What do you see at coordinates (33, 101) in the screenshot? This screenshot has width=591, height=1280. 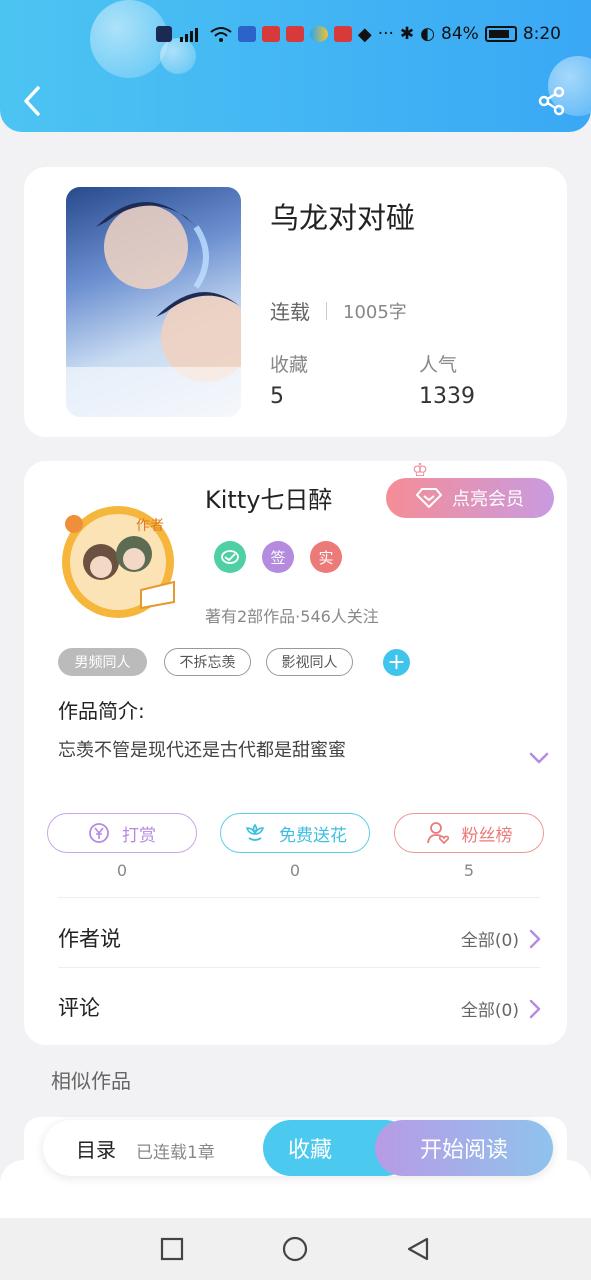 I see `back-arrow-icon` at bounding box center [33, 101].